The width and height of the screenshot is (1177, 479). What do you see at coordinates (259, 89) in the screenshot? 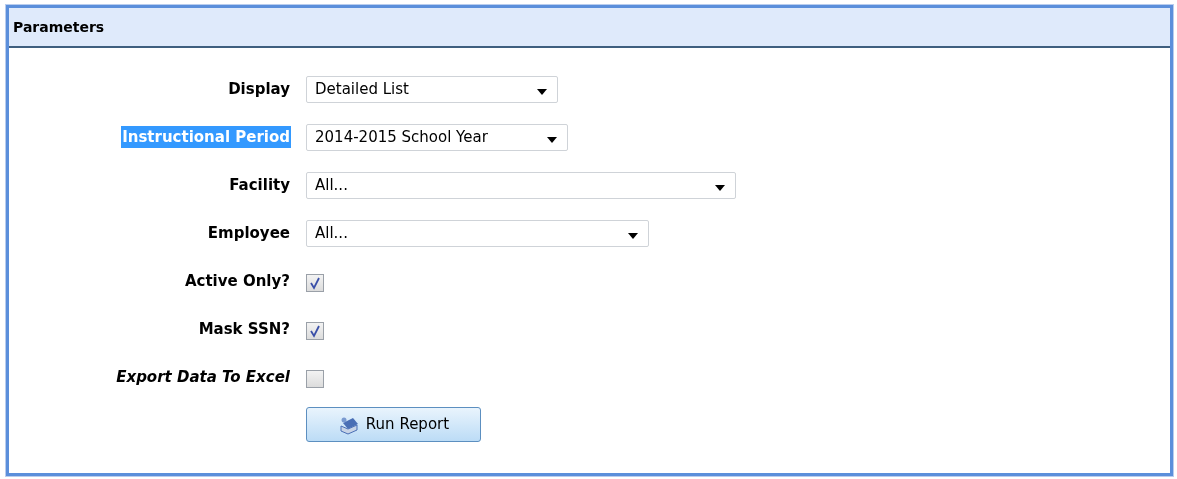
I see `field-label: Display` at bounding box center [259, 89].